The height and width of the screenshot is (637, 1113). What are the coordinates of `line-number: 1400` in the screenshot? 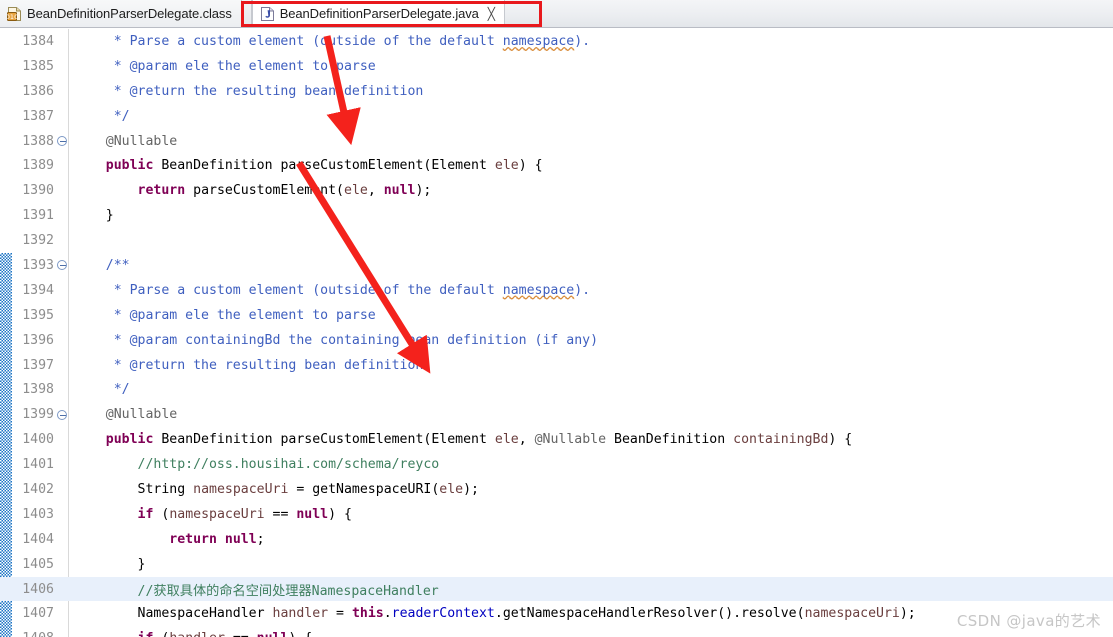 It's located at (38, 440).